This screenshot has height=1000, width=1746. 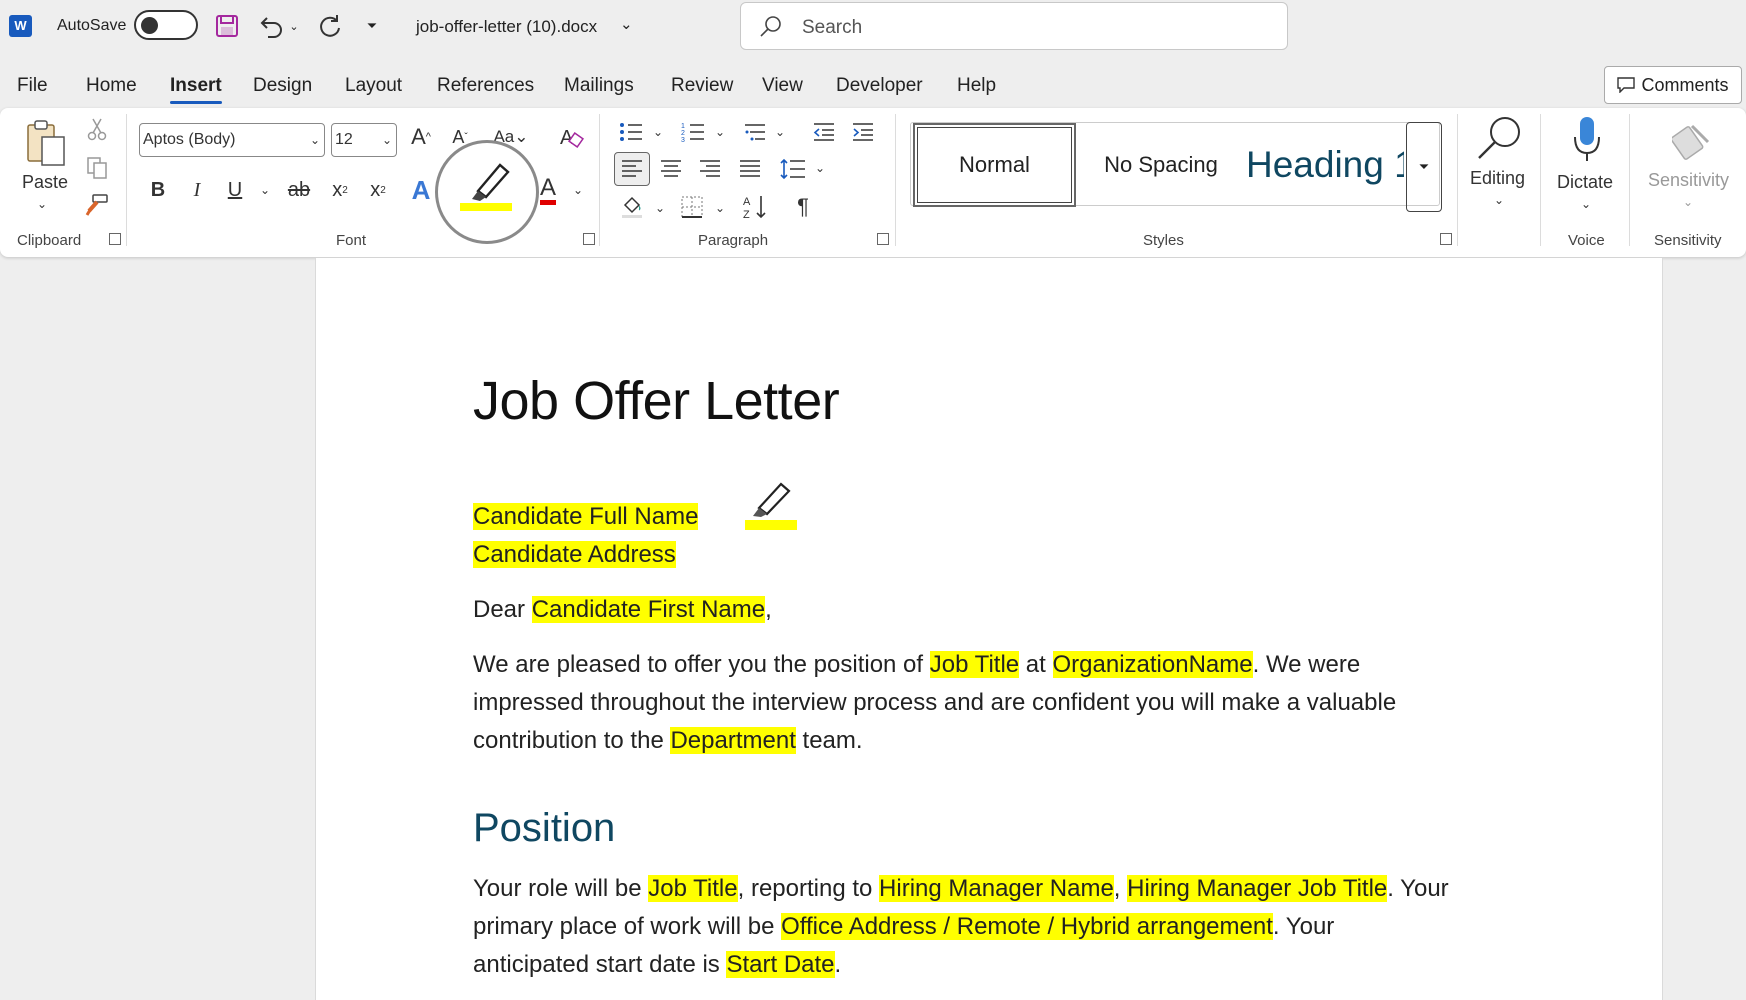 I want to click on hiring-manager-name-field: Hiring Manager Name, so click(x=996, y=888).